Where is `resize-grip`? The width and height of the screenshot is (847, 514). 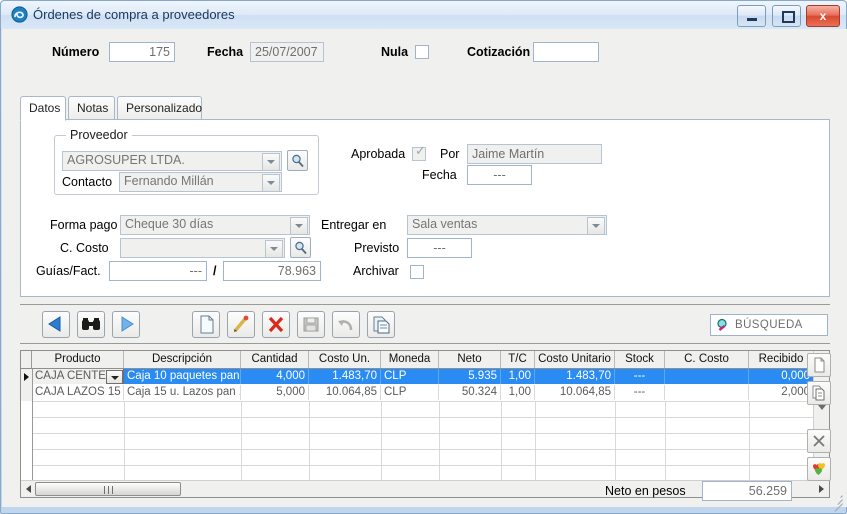 resize-grip is located at coordinates (837, 502).